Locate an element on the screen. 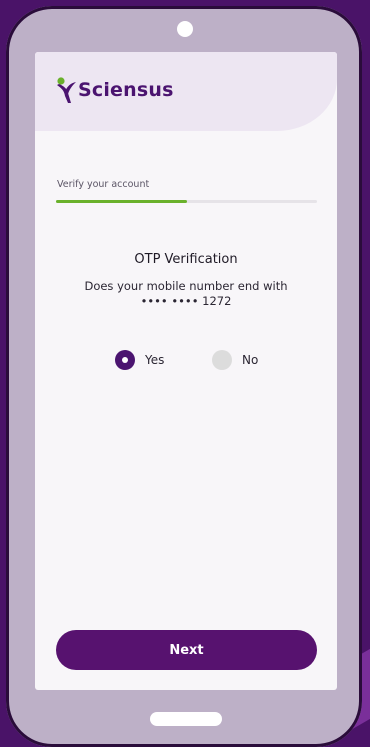 This screenshot has width=370, height=747. progress-bar is located at coordinates (186, 201).